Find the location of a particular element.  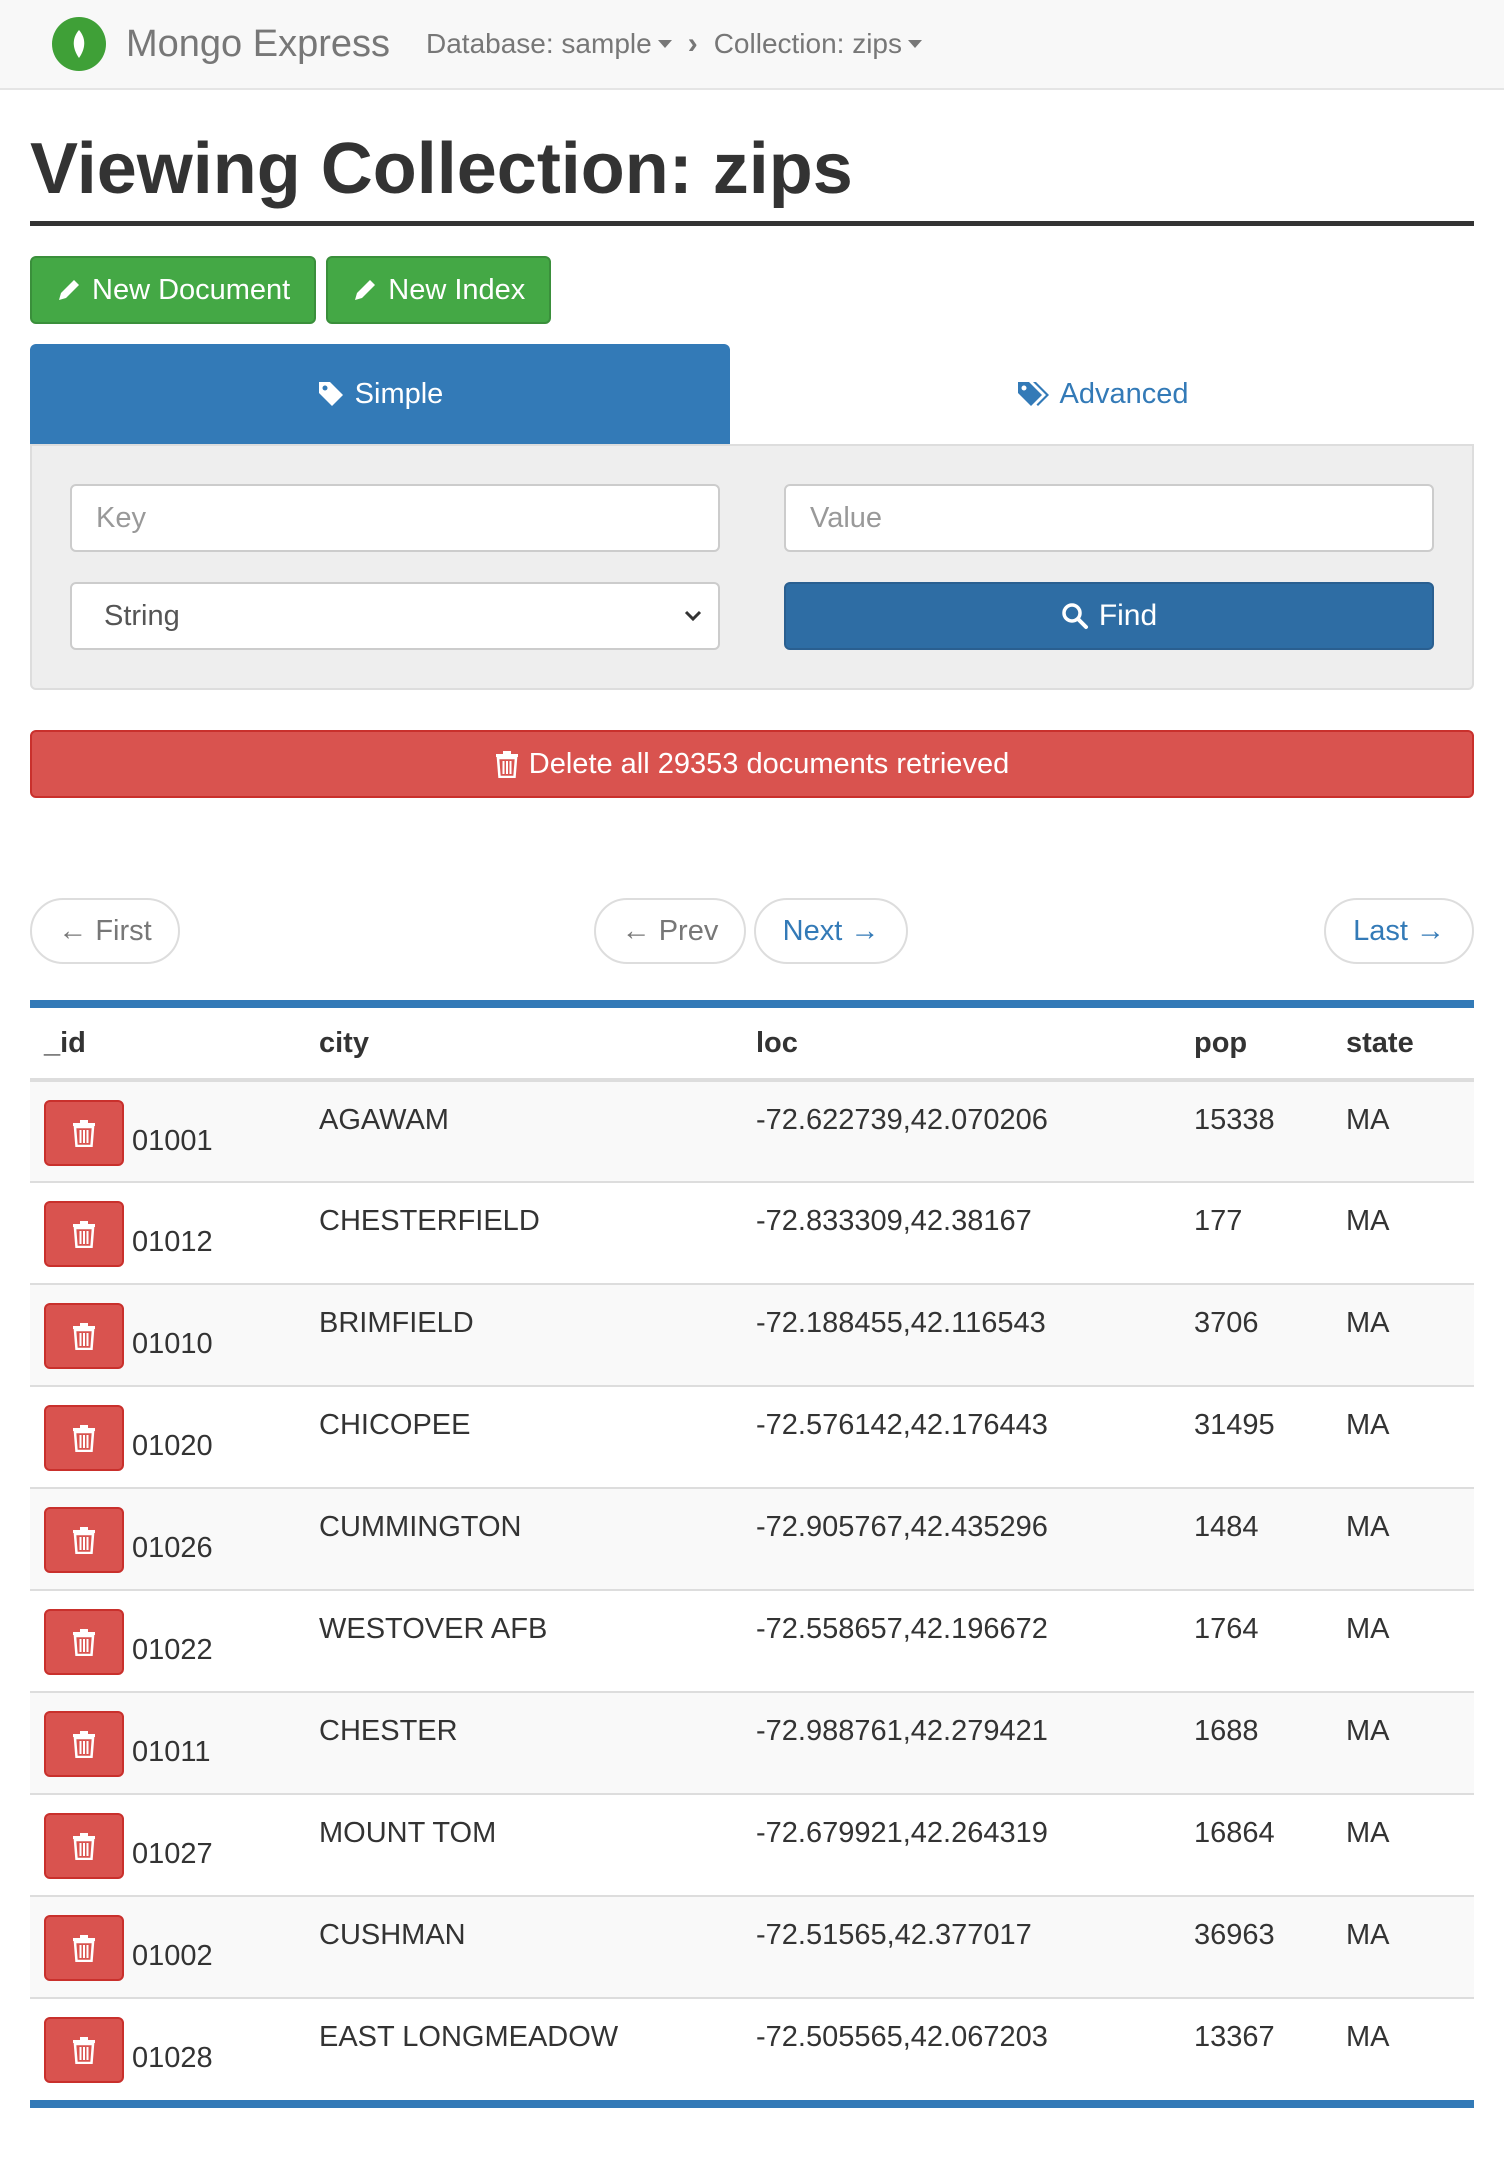

city-cell: CUSHMAN is located at coordinates (392, 1935).